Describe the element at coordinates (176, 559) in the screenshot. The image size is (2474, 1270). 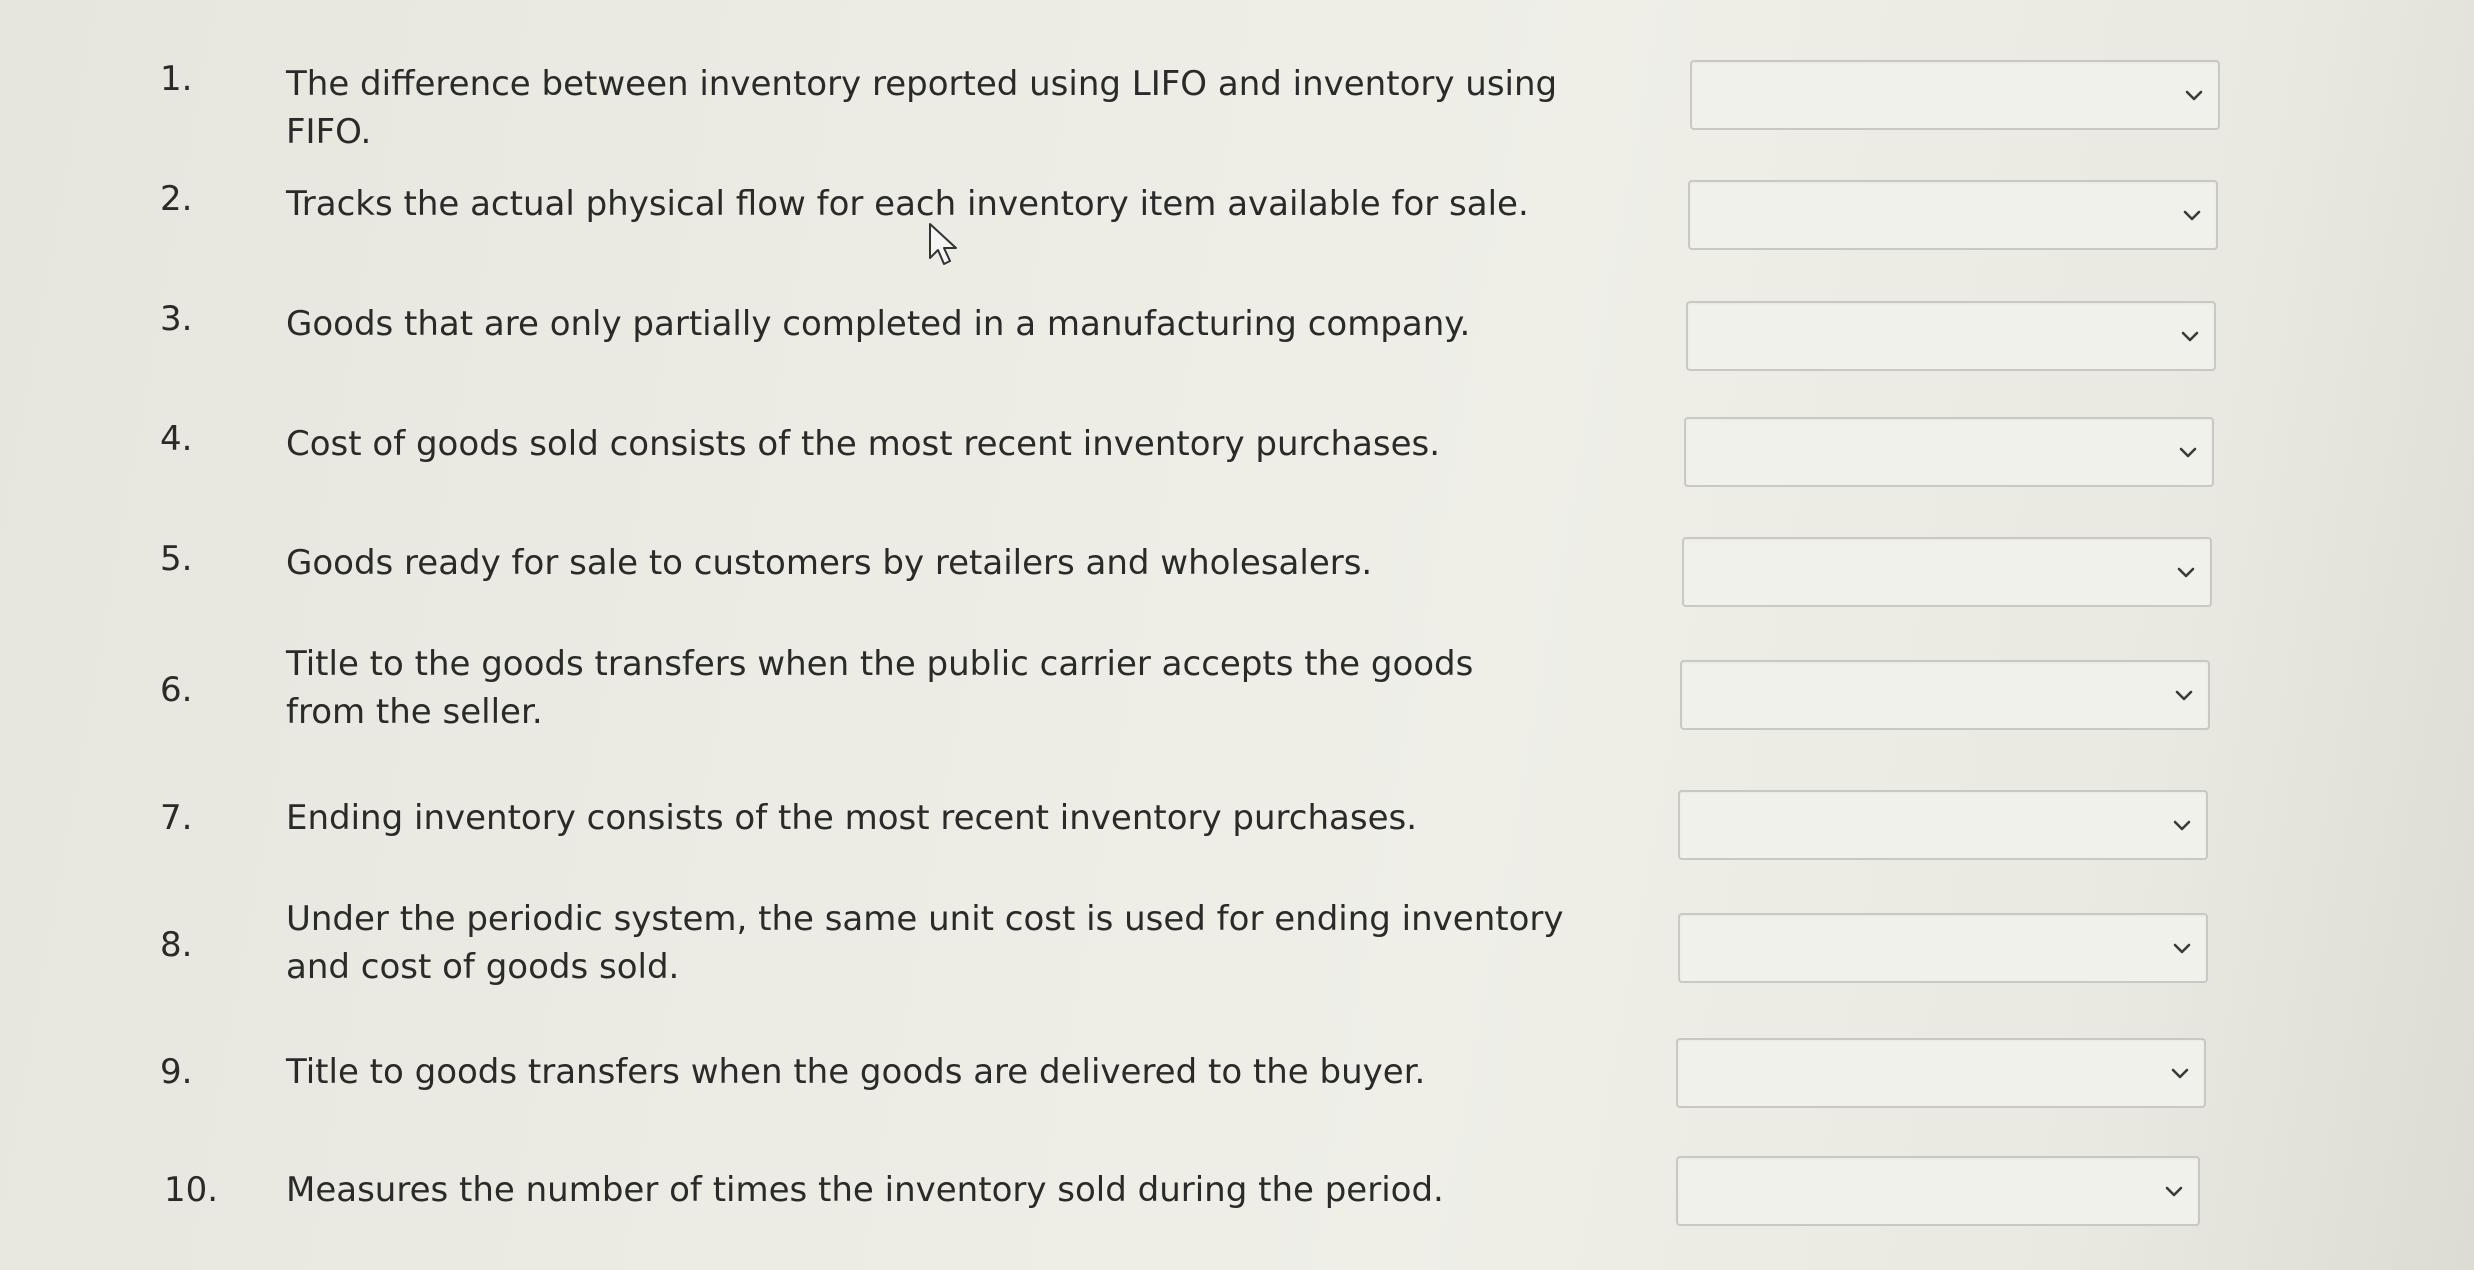
I see `question-number: 5.` at that location.